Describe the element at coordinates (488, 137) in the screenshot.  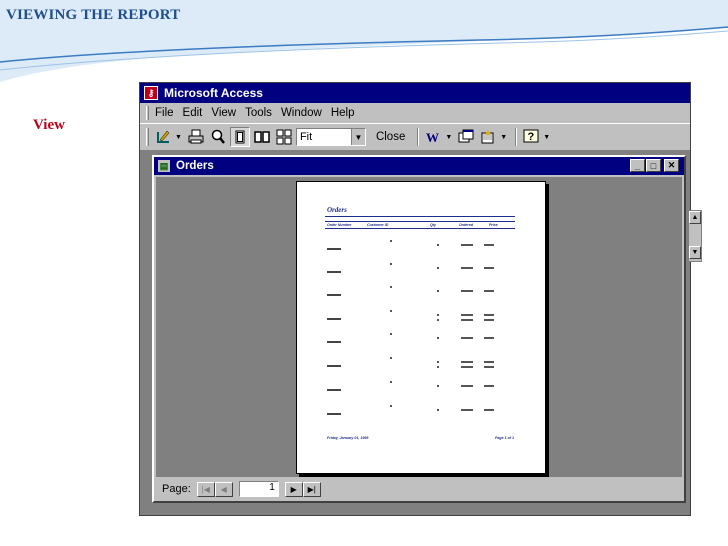
I see `new-object-icon` at that location.